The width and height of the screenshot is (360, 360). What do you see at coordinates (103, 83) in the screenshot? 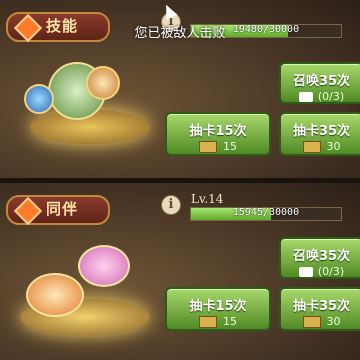
I see `skill-orb-icon-right` at bounding box center [103, 83].